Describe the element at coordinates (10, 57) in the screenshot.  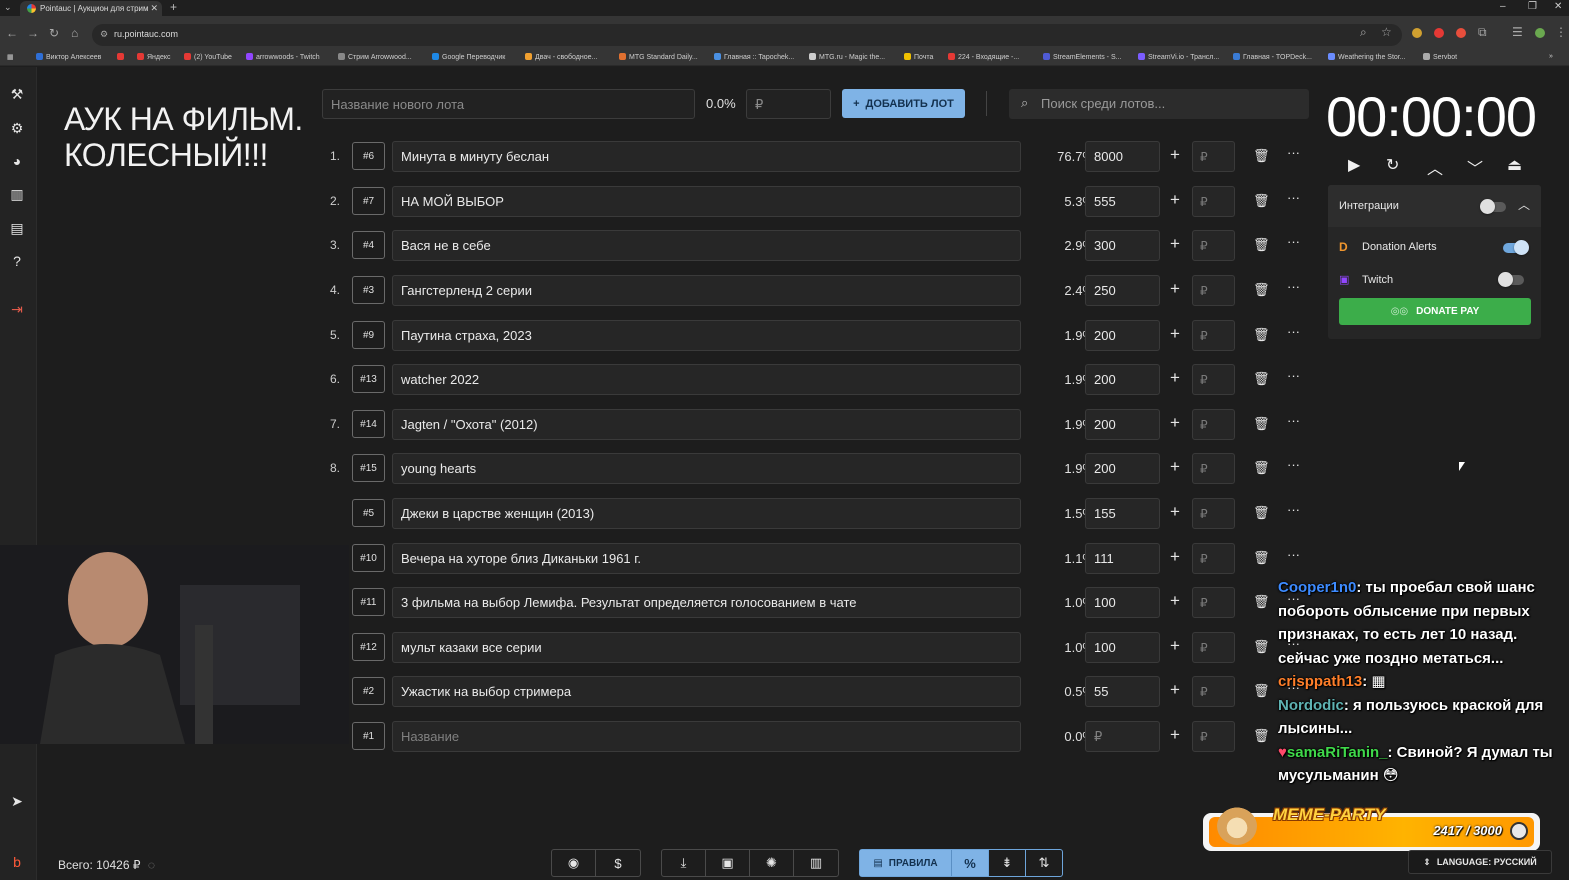
I see `apps-grid-icon: ▦` at that location.